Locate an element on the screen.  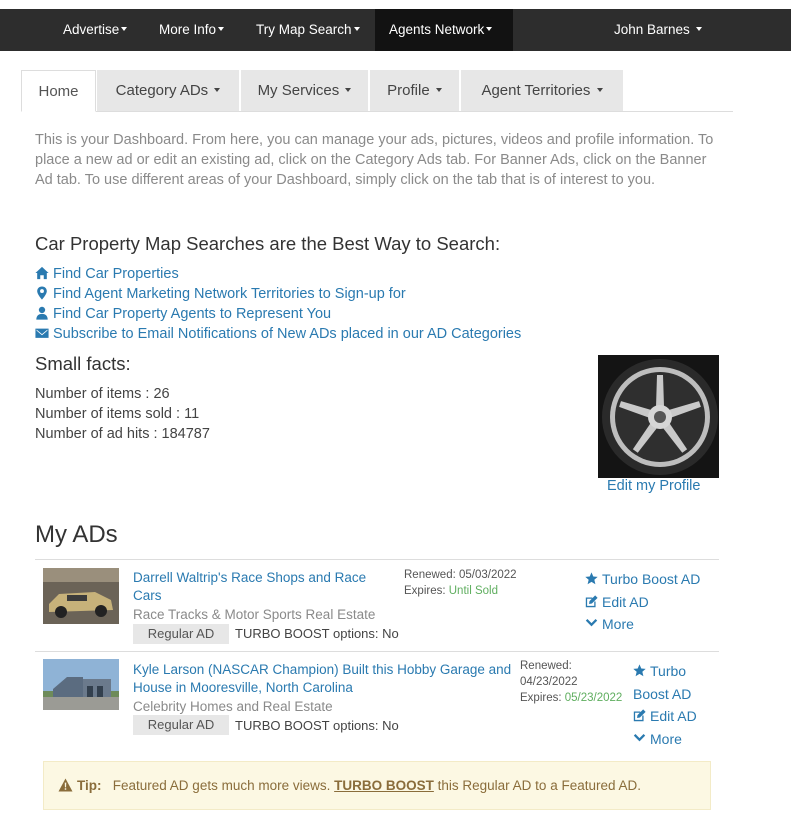
nav-more-info: More Info is located at coordinates (192, 30).